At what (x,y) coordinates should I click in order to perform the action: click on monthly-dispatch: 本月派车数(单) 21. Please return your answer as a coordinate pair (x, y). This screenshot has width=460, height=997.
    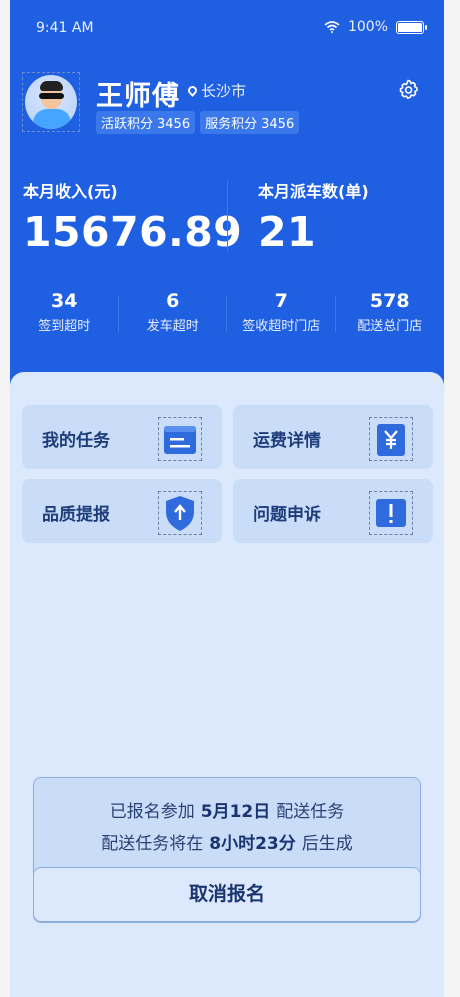
    Looking at the image, I should click on (313, 217).